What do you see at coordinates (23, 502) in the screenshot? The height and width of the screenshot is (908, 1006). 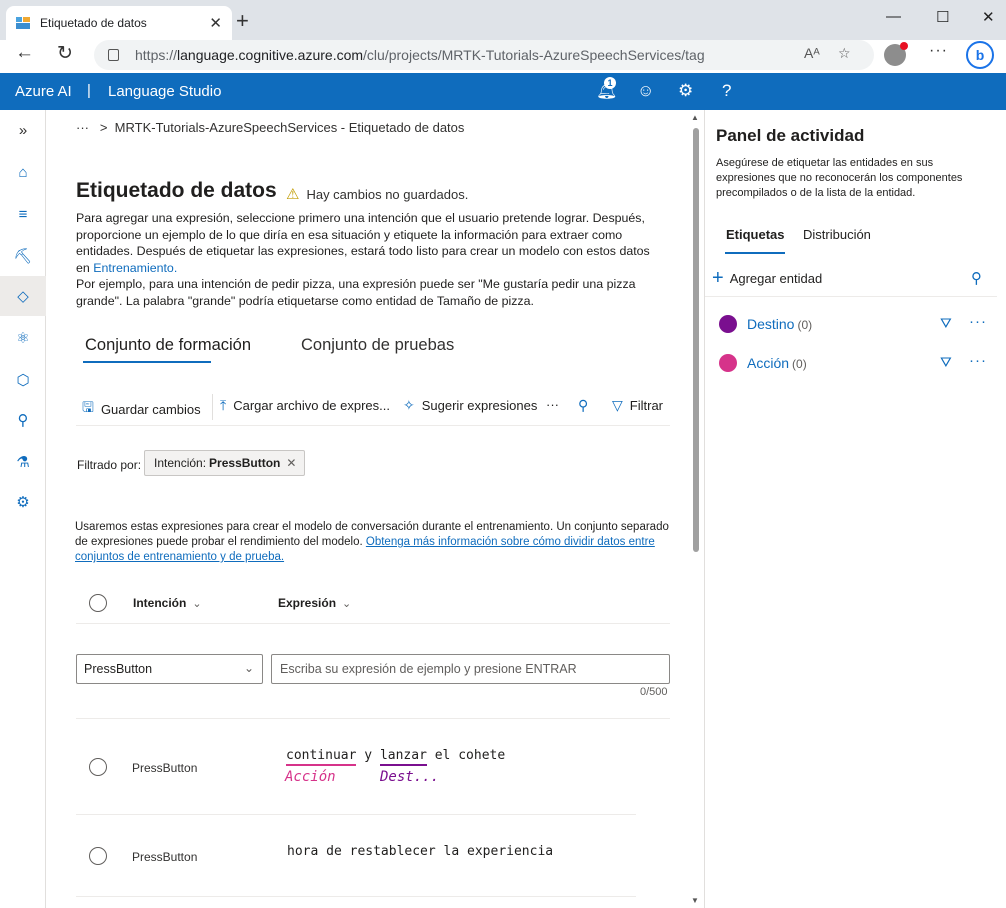 I see `project-settings-icon: ⚙` at bounding box center [23, 502].